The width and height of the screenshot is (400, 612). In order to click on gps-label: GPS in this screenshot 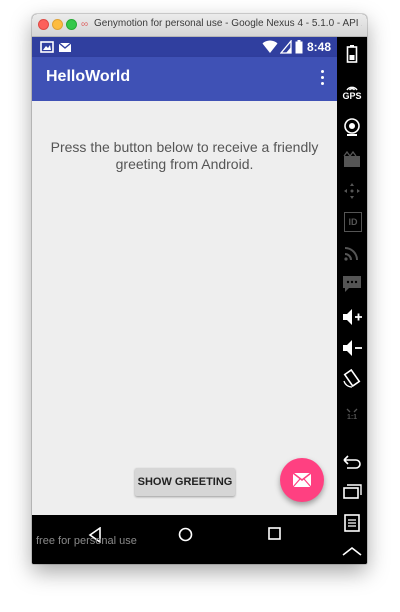, I will do `click(352, 96)`.